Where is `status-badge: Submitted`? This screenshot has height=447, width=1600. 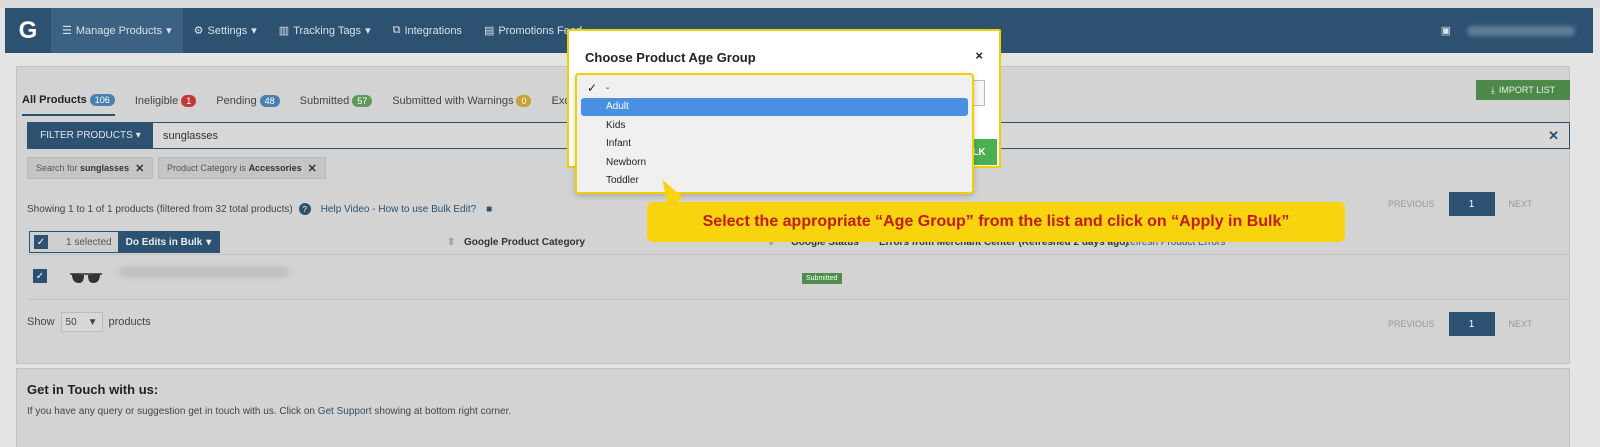
status-badge: Submitted is located at coordinates (822, 278).